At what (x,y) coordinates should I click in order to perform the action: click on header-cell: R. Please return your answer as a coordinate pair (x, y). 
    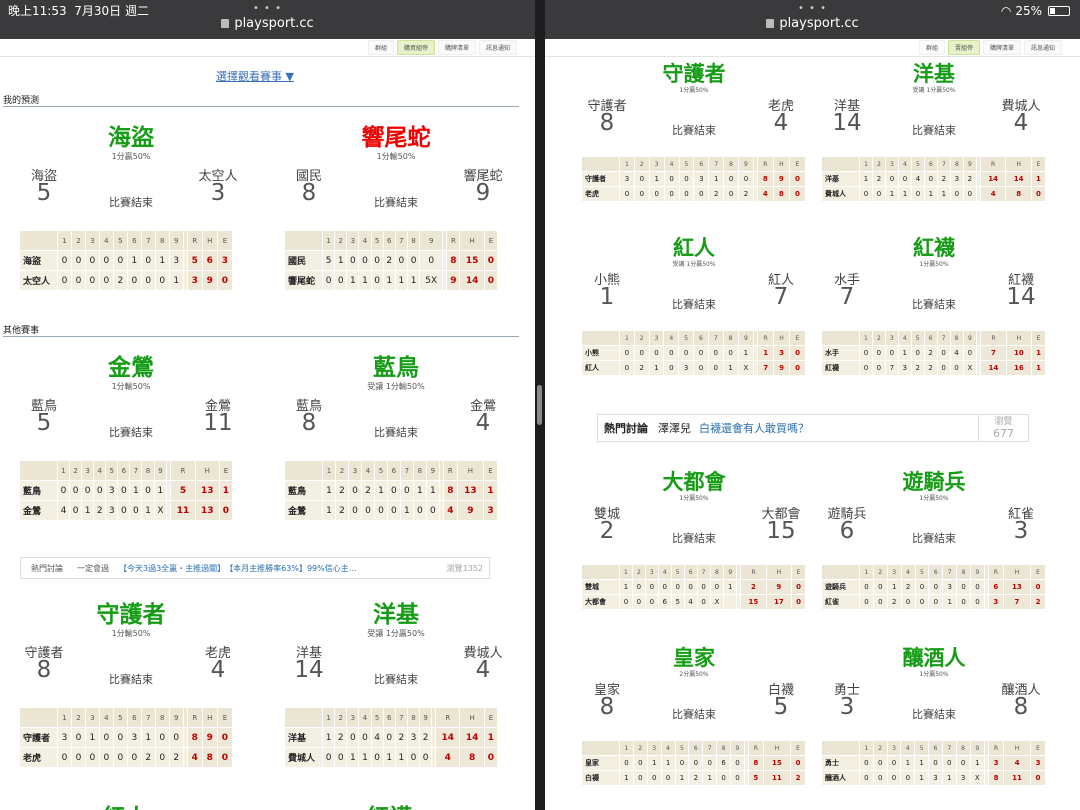
    Looking at the image, I should click on (766, 338).